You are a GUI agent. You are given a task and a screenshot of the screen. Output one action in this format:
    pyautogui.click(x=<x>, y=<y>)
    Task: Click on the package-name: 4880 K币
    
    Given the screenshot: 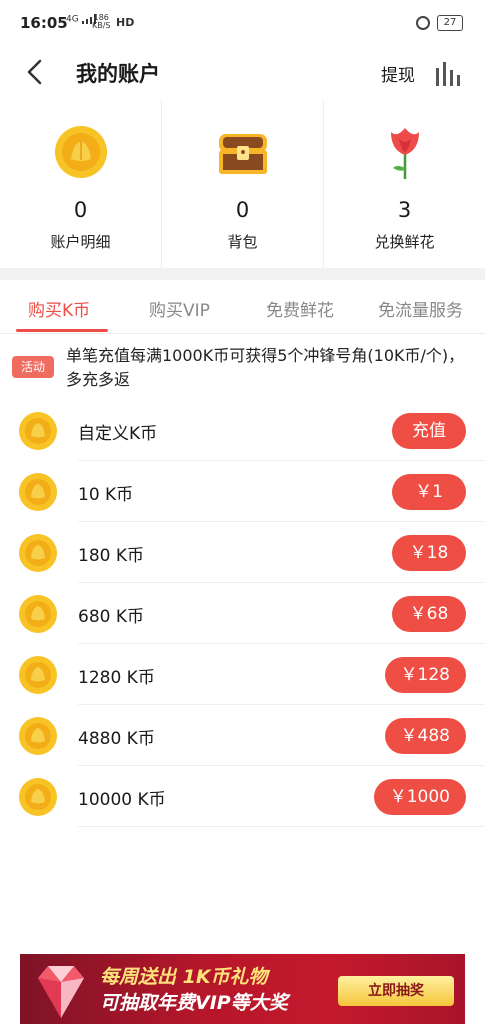 What is the action you would take?
    pyautogui.click(x=116, y=739)
    